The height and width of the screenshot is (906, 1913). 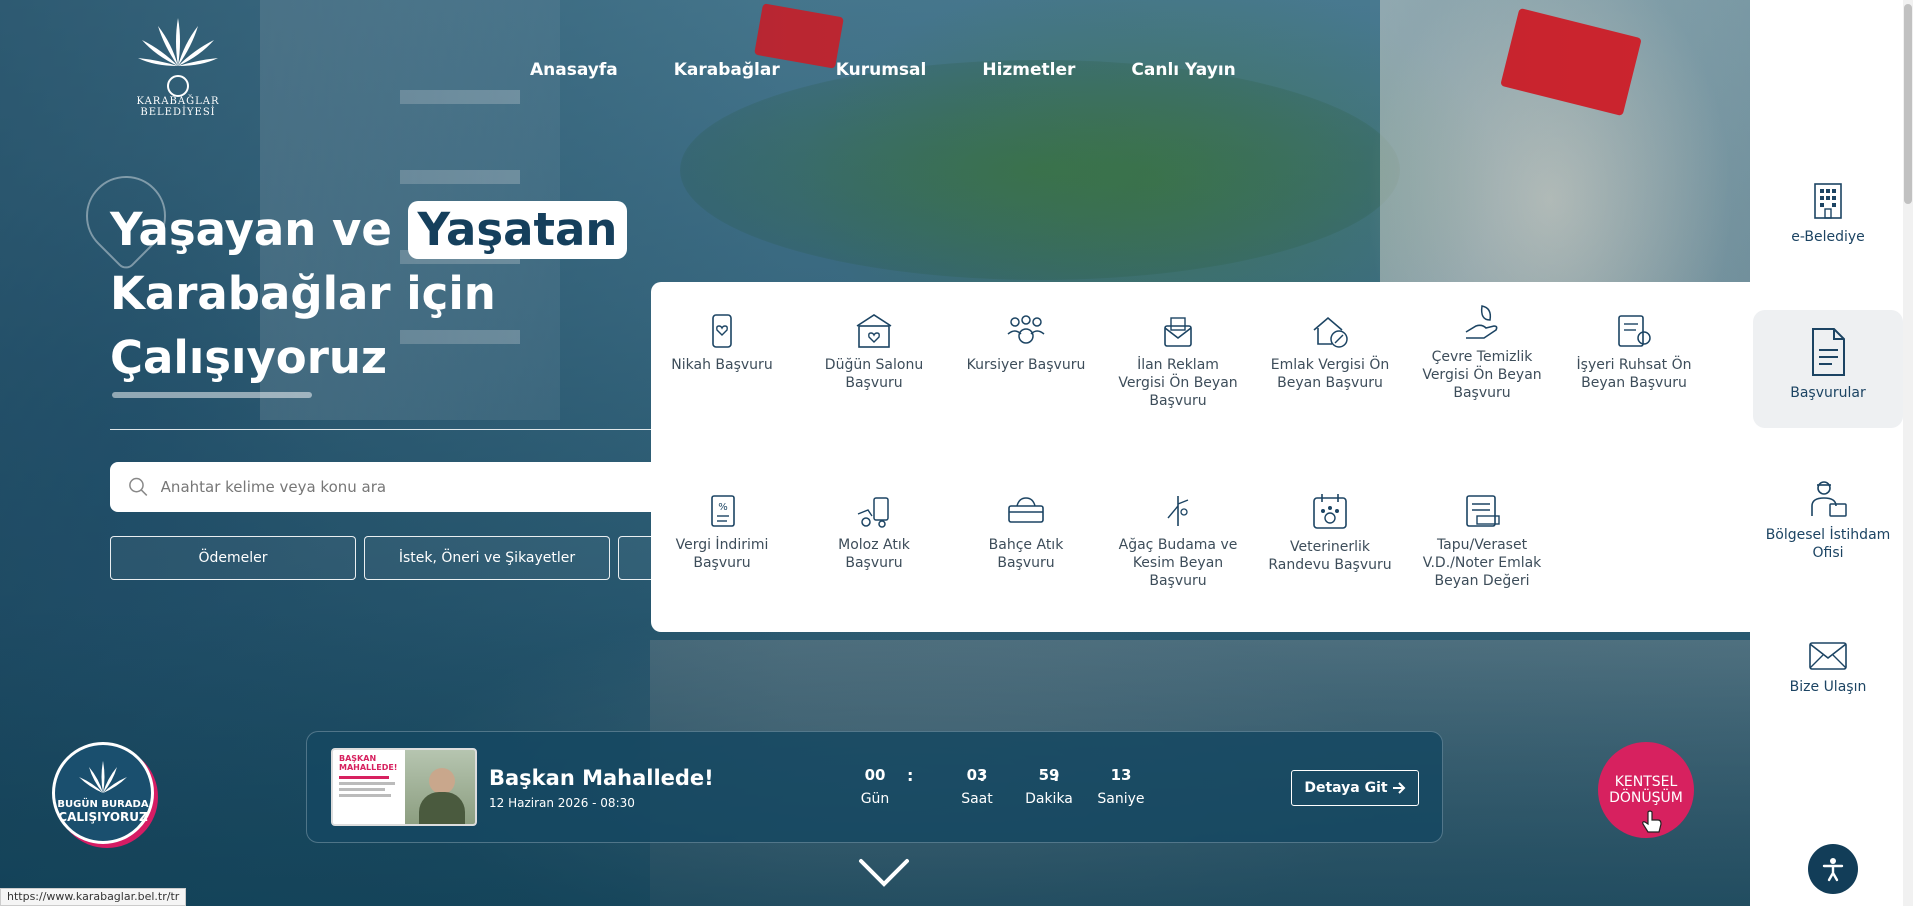 What do you see at coordinates (103, 817) in the screenshot?
I see `badge-line2: ÇALIŞIYORUZ` at bounding box center [103, 817].